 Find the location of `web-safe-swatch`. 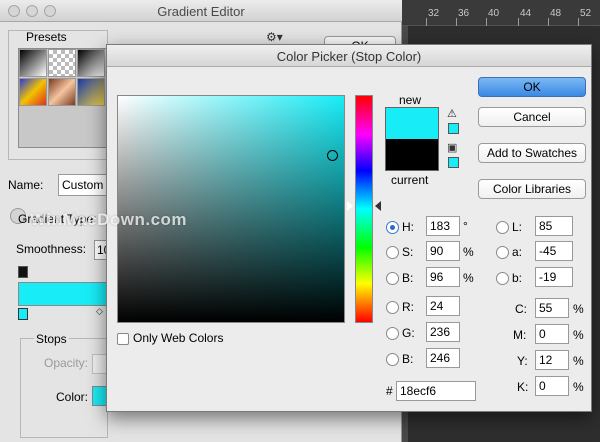

web-safe-swatch is located at coordinates (453, 162).